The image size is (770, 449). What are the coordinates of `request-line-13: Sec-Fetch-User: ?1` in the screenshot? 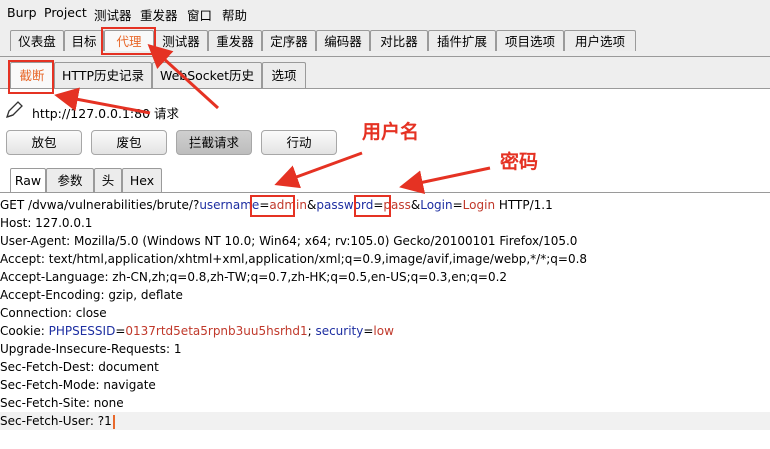 It's located at (385, 421).